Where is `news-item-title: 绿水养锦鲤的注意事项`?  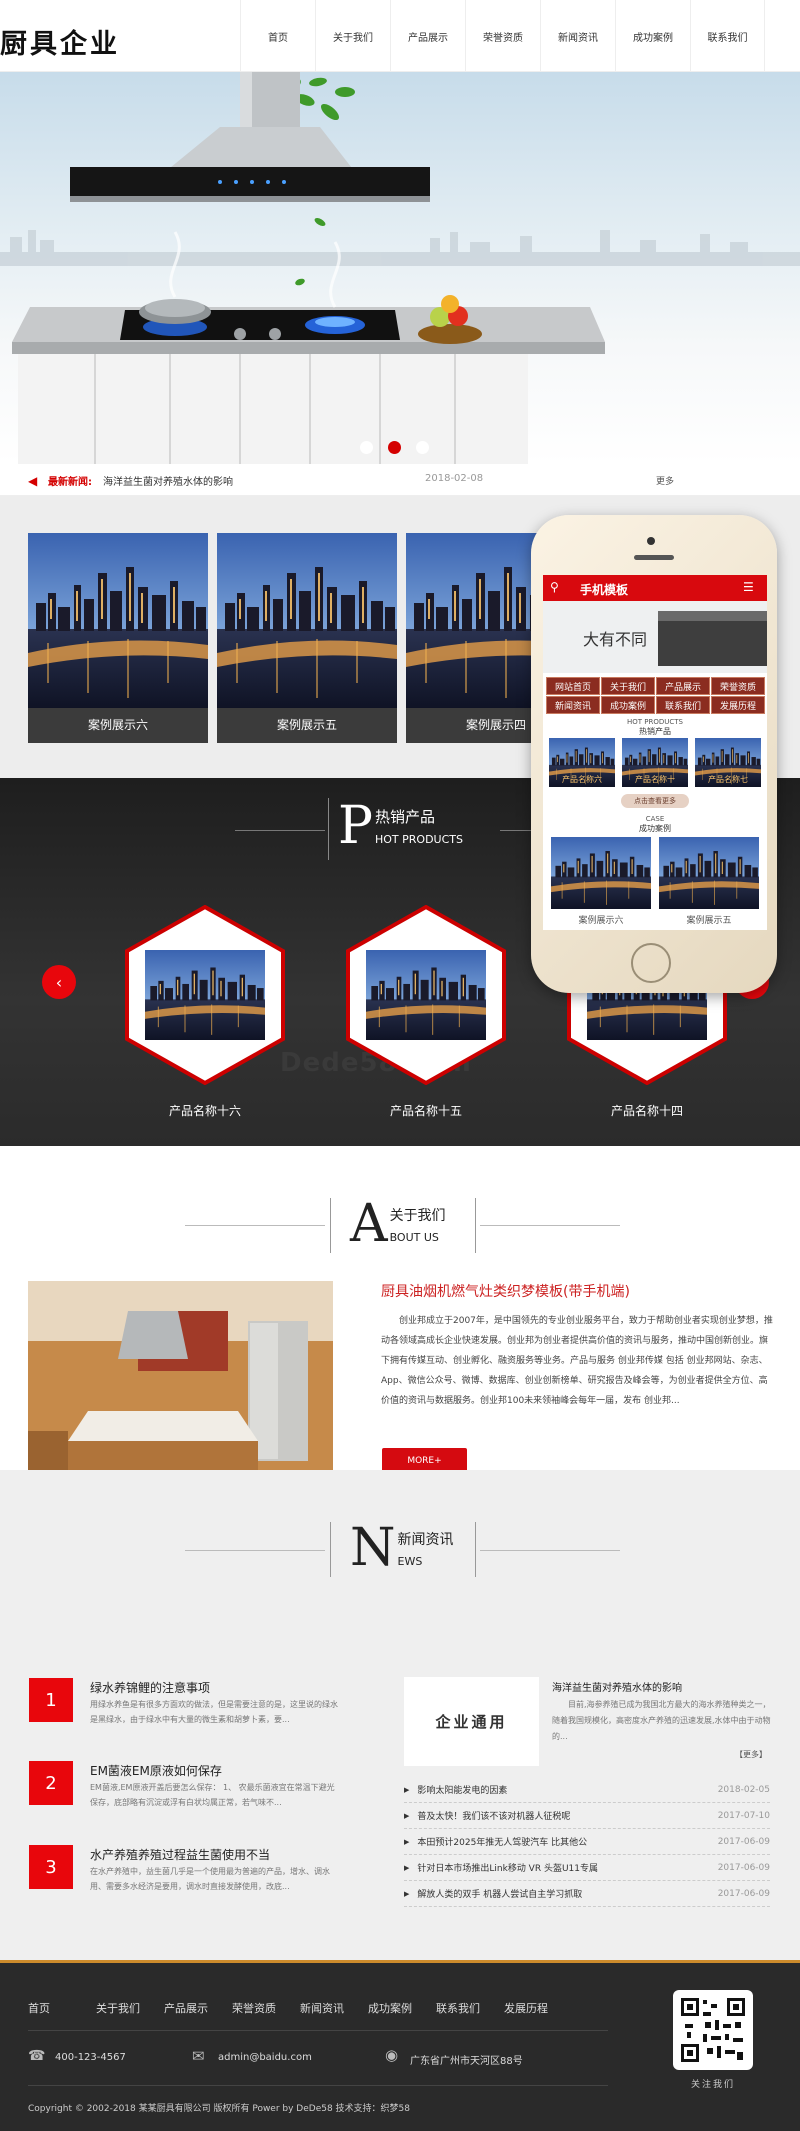 news-item-title: 绿水养锦鲤的注意事项 is located at coordinates (150, 1687).